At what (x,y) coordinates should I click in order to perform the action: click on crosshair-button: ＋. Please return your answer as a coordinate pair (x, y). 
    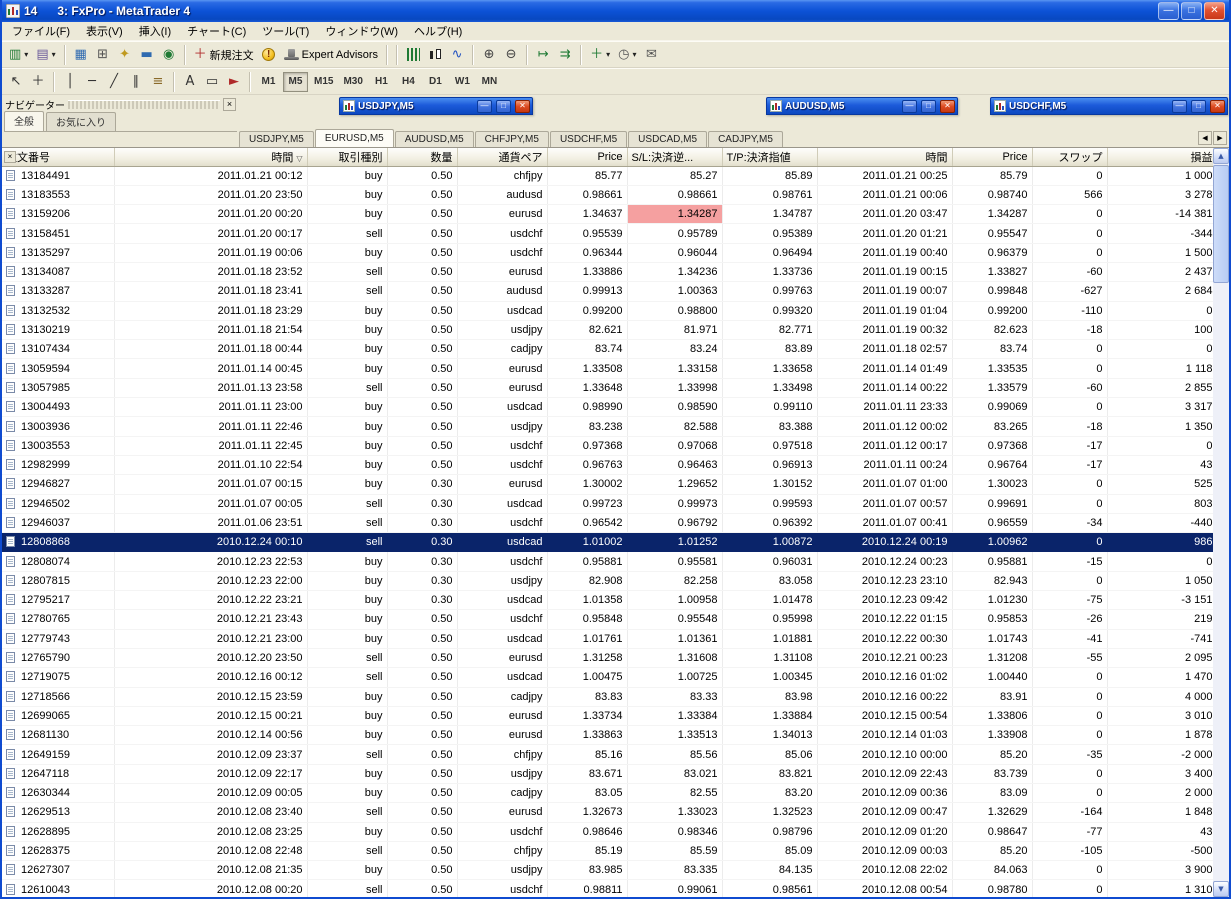
    Looking at the image, I should click on (38, 82).